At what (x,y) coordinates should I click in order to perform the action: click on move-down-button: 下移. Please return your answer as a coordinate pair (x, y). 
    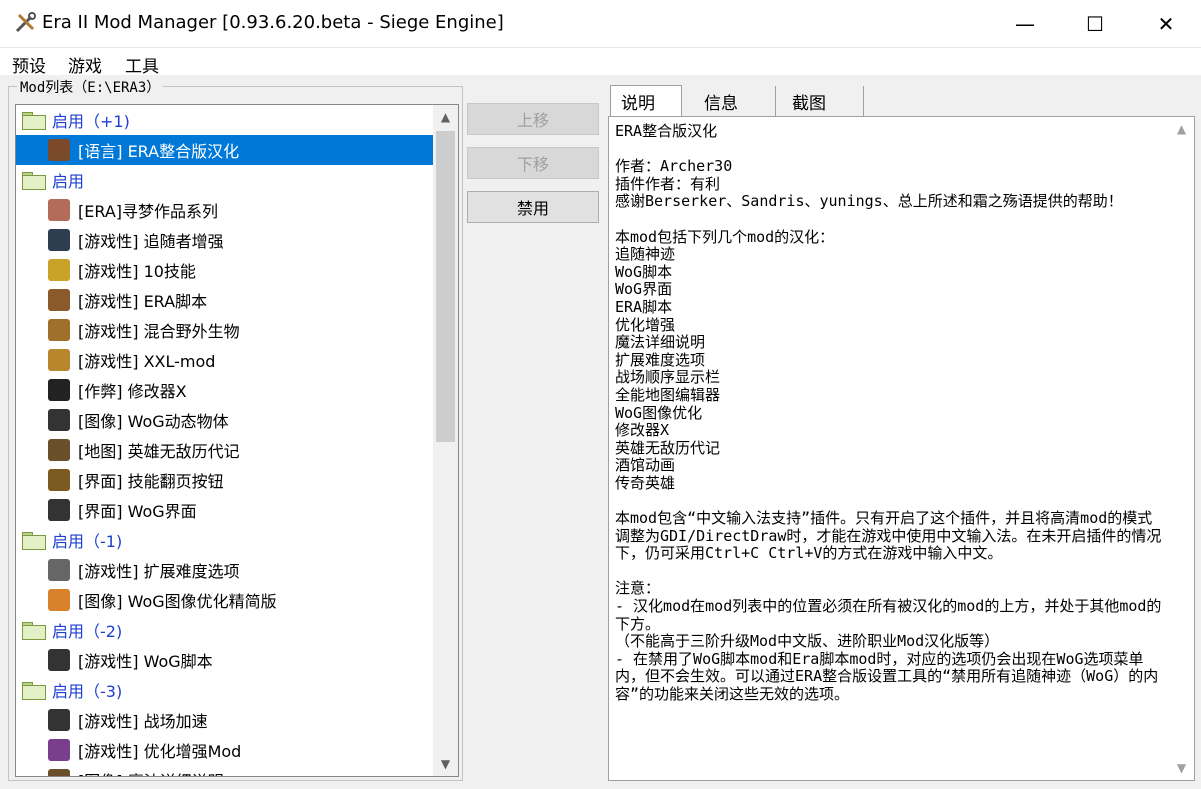
    Looking at the image, I should click on (533, 163).